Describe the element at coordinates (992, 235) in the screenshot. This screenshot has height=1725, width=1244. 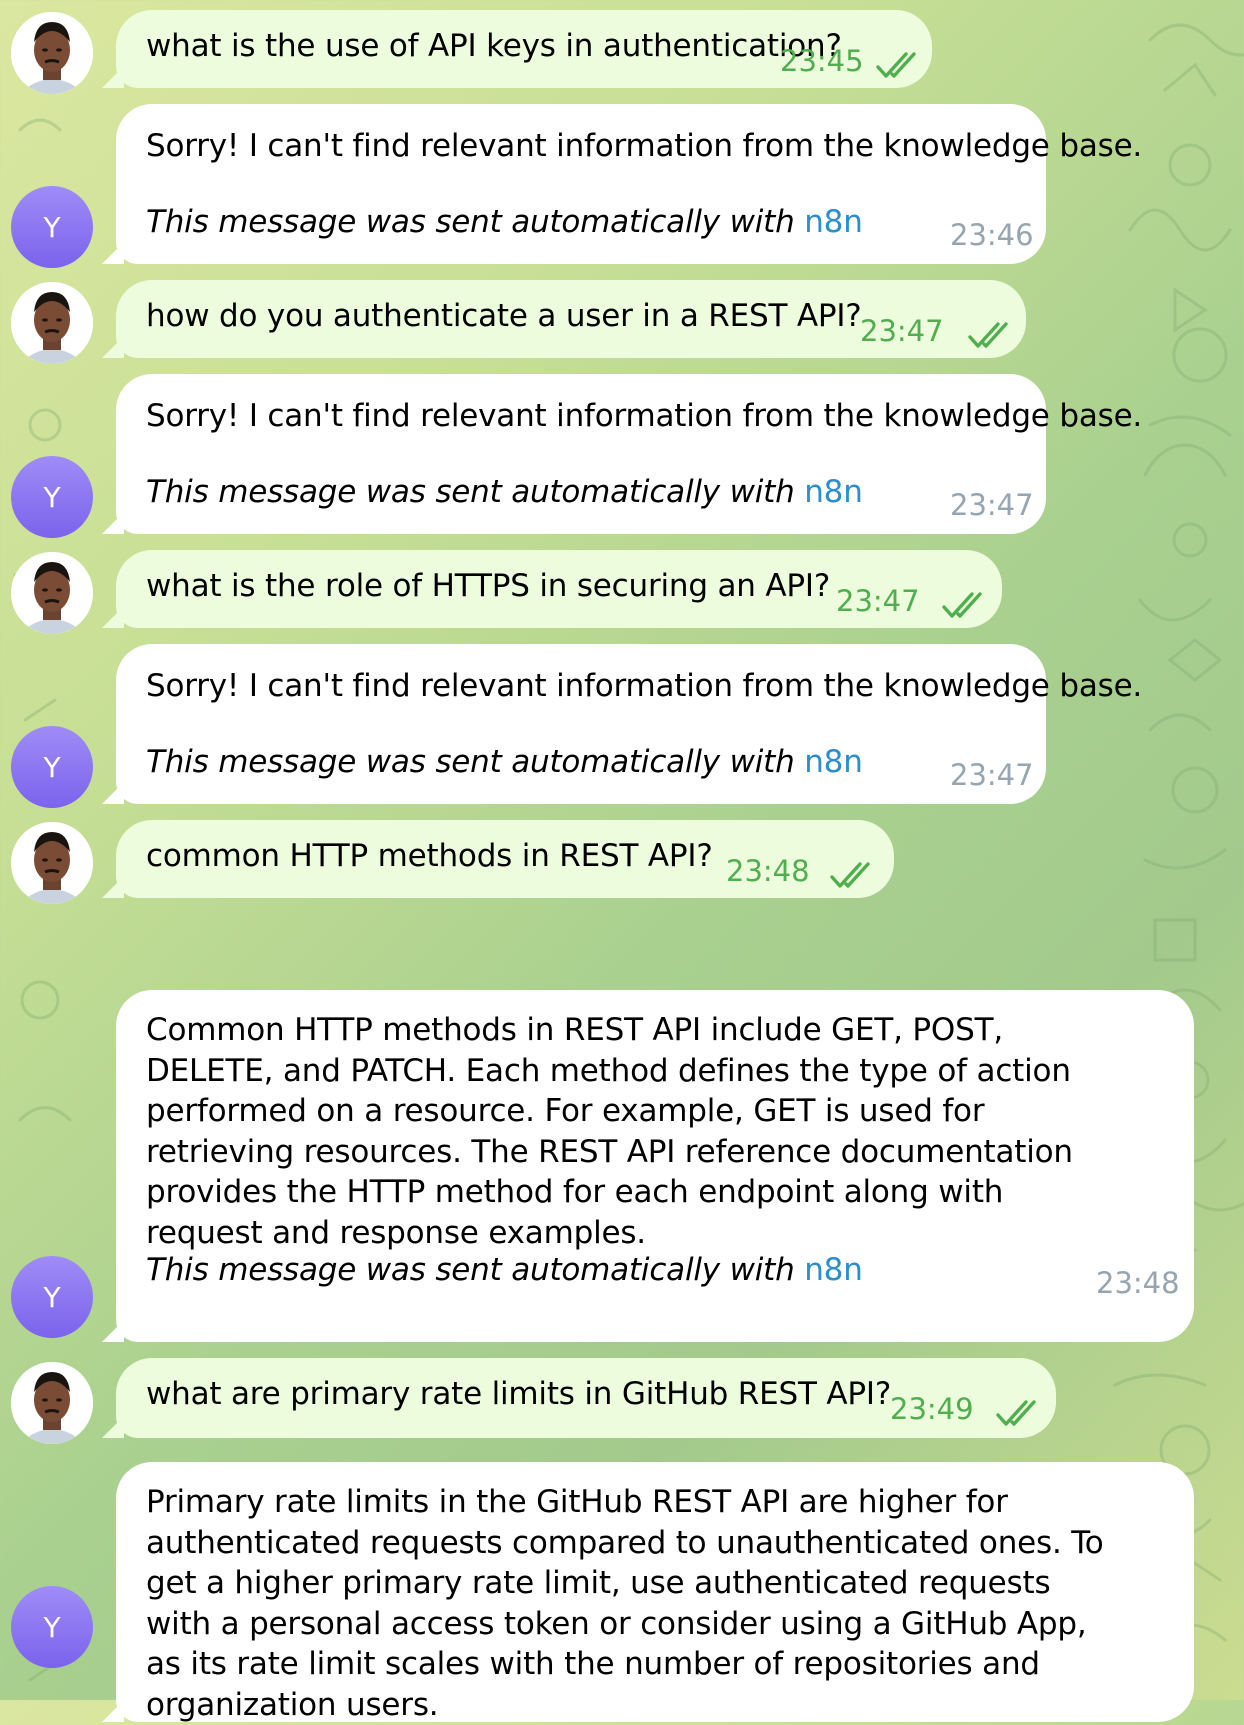
I see `message-time: 23:46` at that location.